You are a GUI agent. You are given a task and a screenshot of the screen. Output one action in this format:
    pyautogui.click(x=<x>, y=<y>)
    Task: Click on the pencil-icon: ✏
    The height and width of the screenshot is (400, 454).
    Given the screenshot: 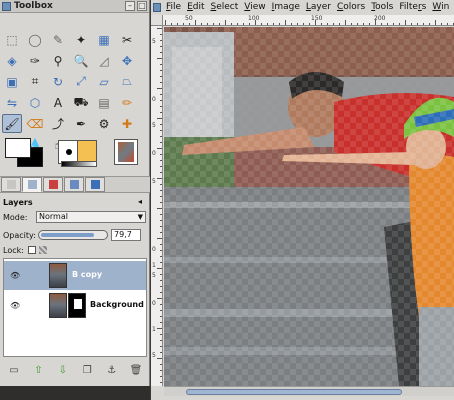 What is the action you would take?
    pyautogui.click(x=127, y=102)
    